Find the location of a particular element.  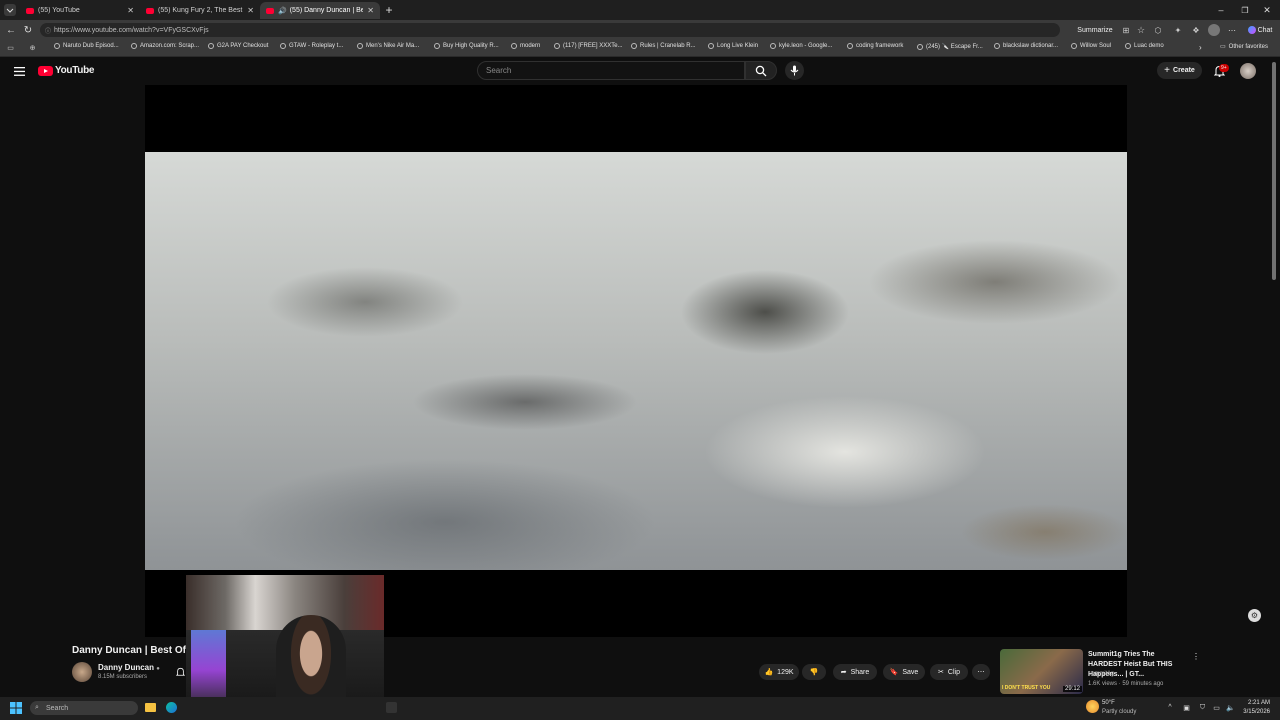

star-icon: ☆ is located at coordinates (1141, 30).